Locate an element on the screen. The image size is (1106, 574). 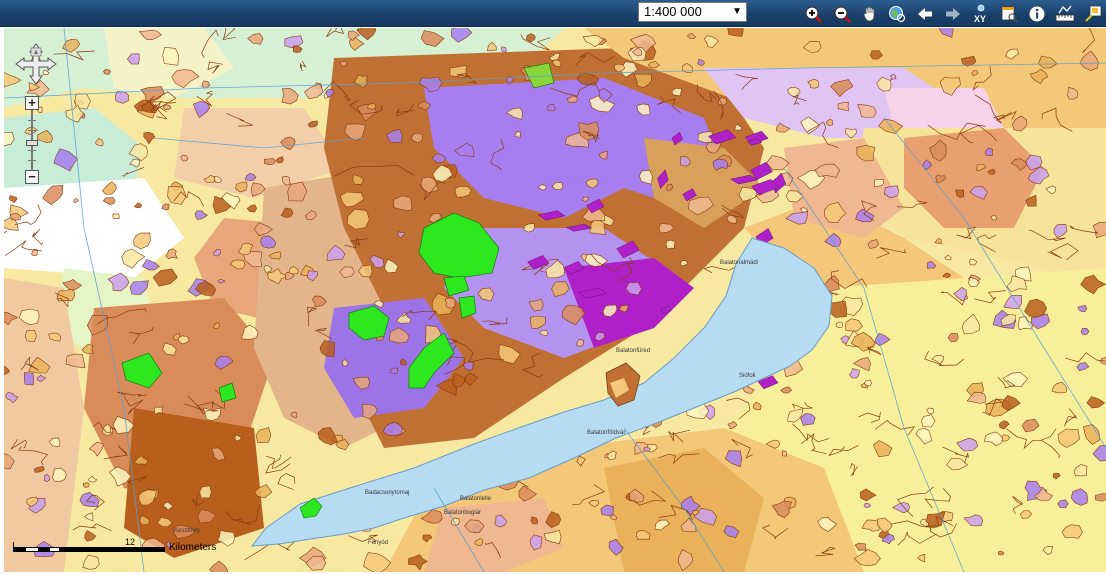
pan-hand-icon is located at coordinates (870, 13).